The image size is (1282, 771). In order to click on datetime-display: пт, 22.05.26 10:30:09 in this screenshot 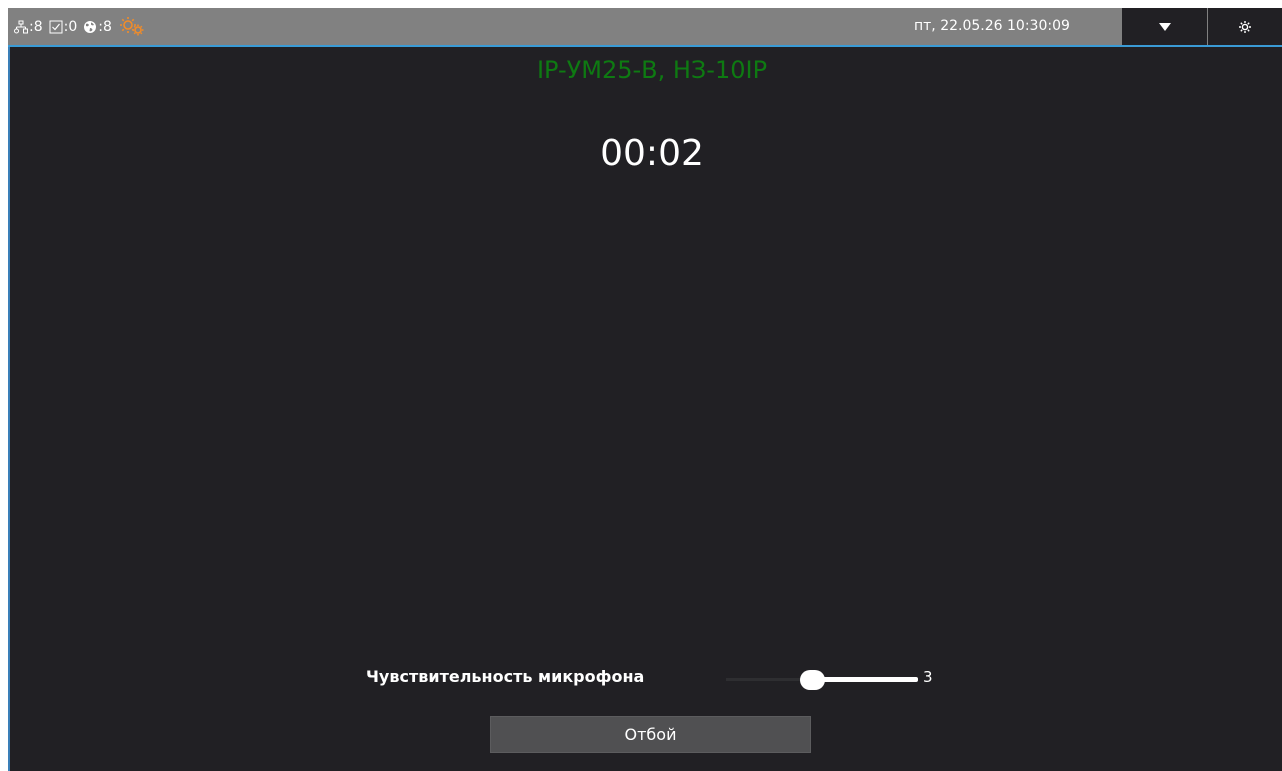, I will do `click(992, 26)`.